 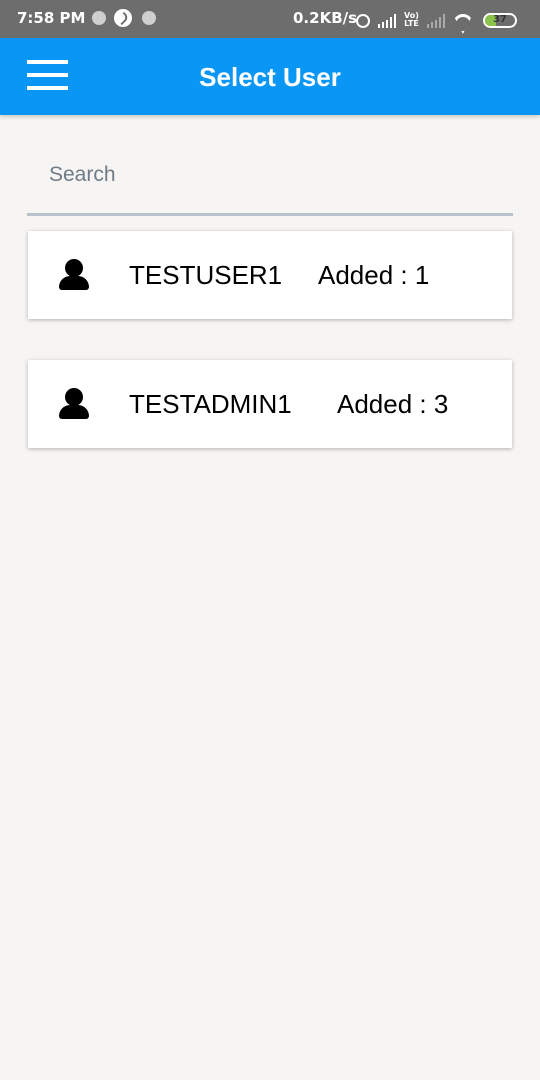 What do you see at coordinates (206, 275) in the screenshot?
I see `user-name: TESTUSER1` at bounding box center [206, 275].